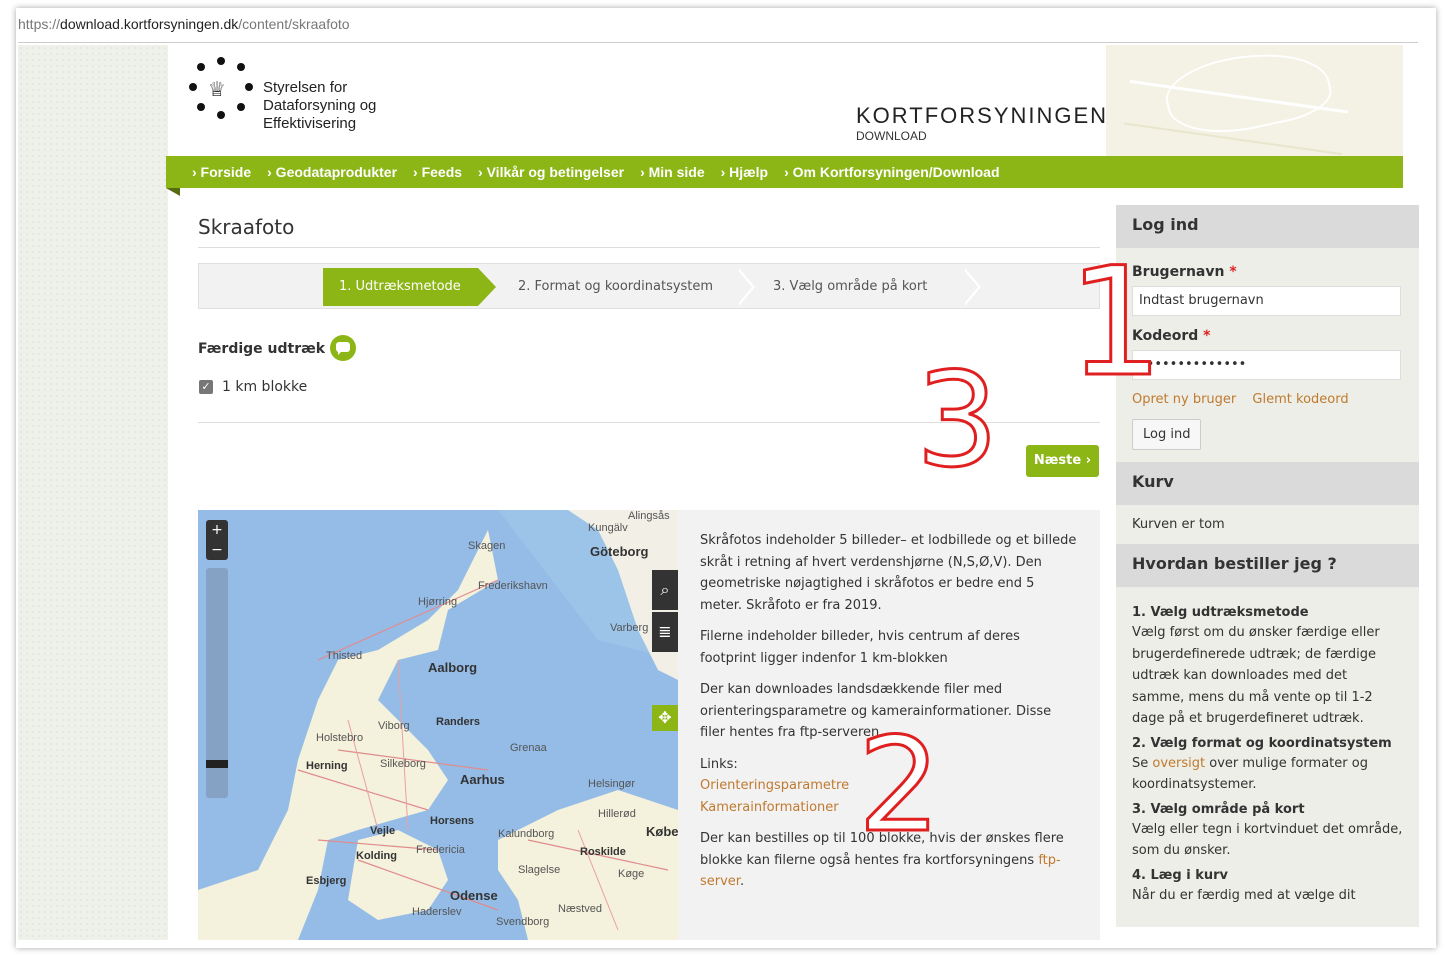 Image resolution: width=1445 pixels, height=955 pixels. Describe the element at coordinates (528, 748) in the screenshot. I see `city-label: Grenaa` at that location.